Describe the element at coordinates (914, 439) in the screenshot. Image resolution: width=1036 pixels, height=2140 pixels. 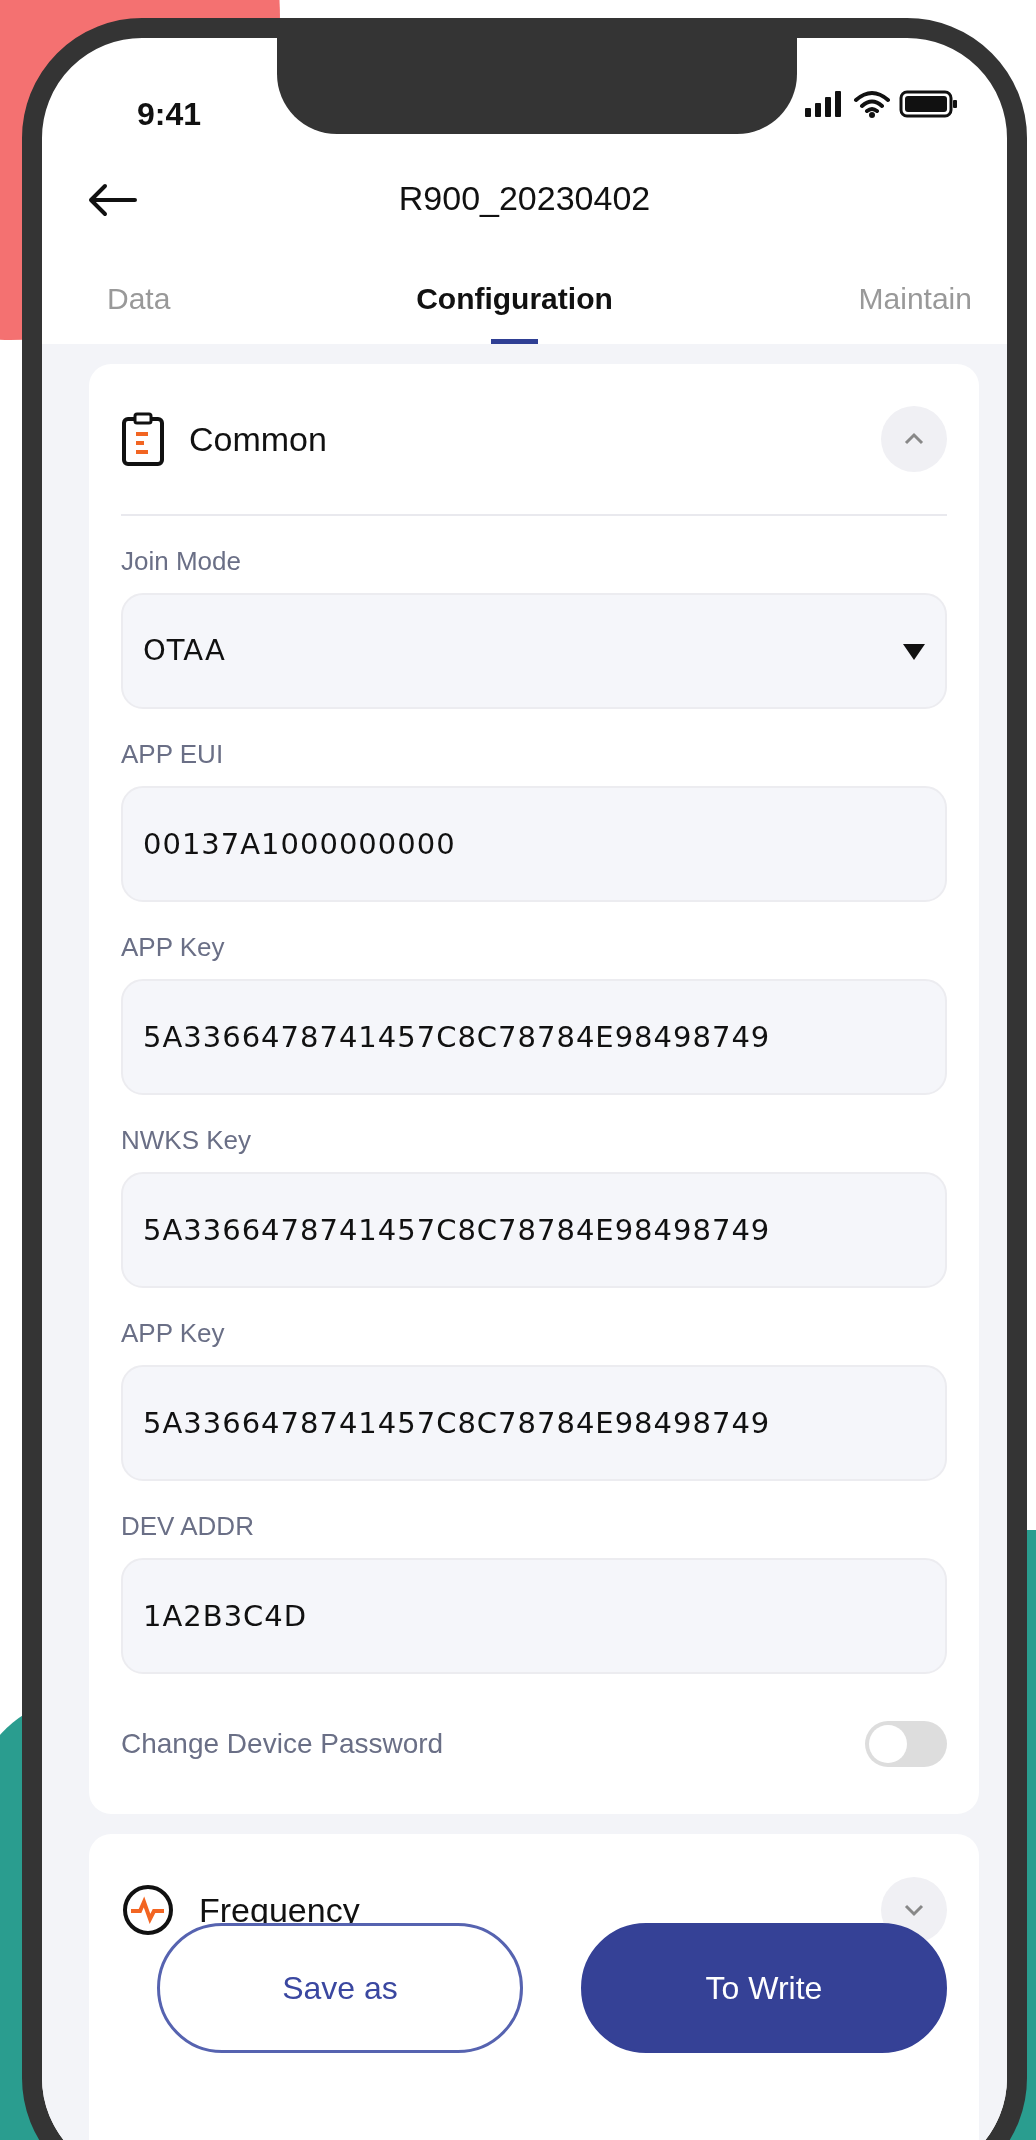
I see `chevron-up-icon` at that location.